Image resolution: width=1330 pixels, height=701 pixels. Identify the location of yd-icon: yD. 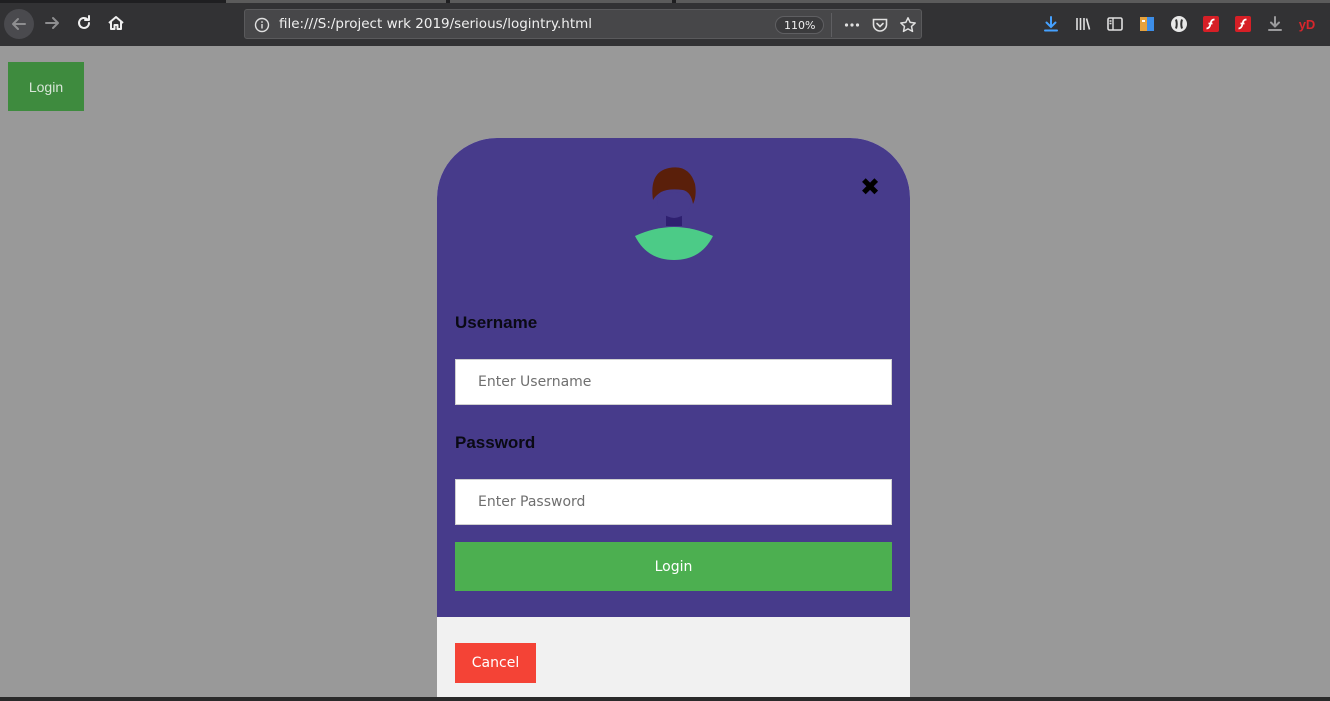
(1307, 24).